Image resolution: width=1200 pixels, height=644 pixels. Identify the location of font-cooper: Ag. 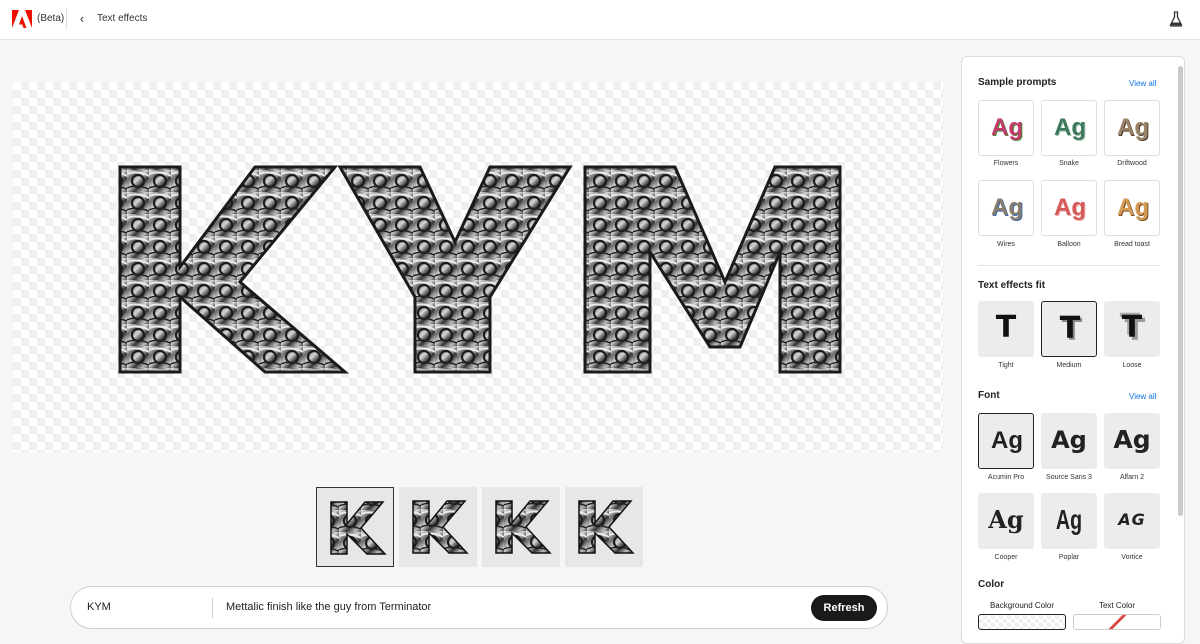
(1006, 521).